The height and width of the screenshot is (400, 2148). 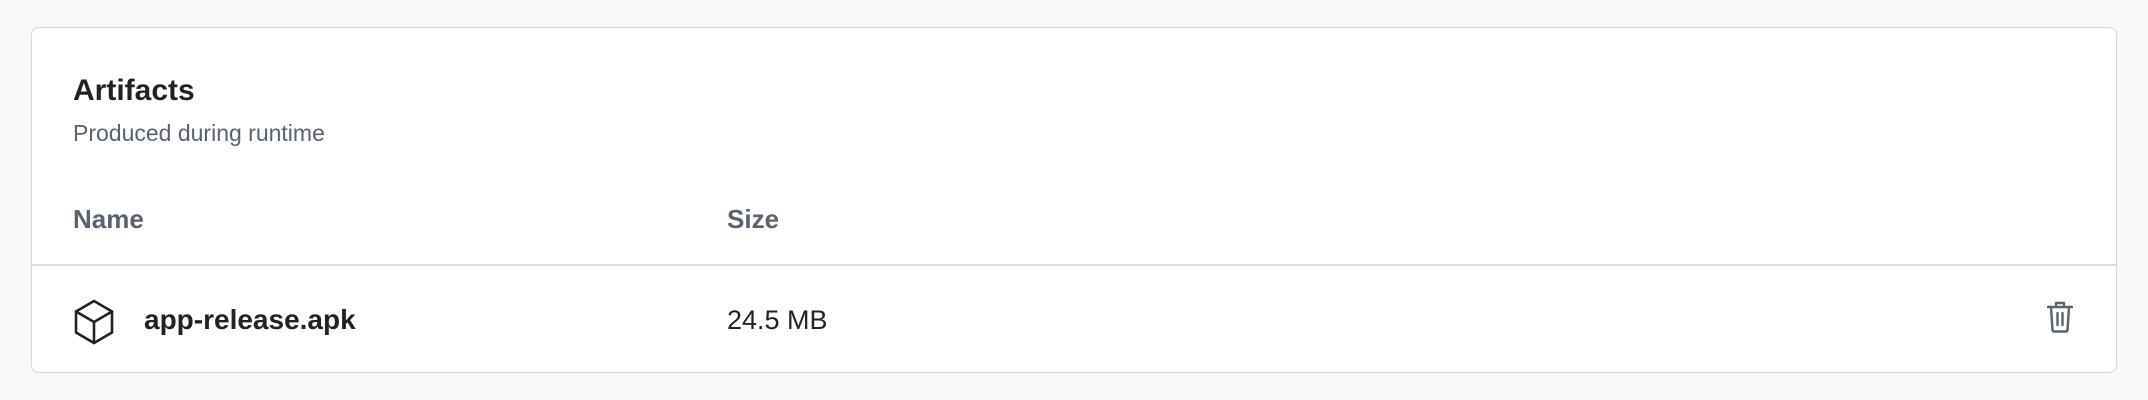 I want to click on trash-icon, so click(x=2060, y=318).